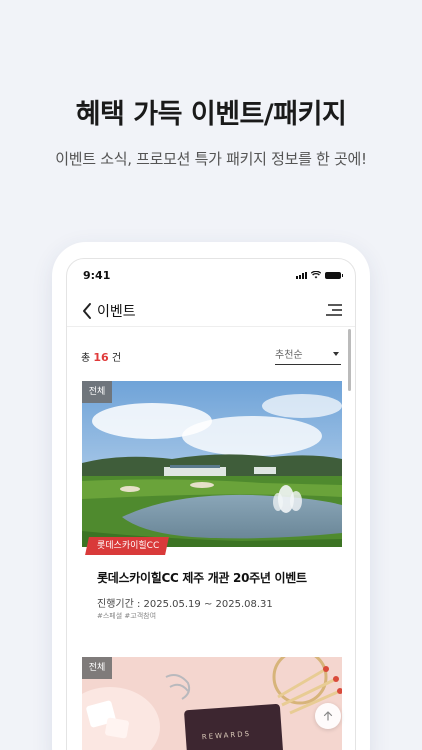 The width and height of the screenshot is (422, 750). What do you see at coordinates (211, 114) in the screenshot?
I see `promo-title: 혜택 가득 이벤트/패키지` at bounding box center [211, 114].